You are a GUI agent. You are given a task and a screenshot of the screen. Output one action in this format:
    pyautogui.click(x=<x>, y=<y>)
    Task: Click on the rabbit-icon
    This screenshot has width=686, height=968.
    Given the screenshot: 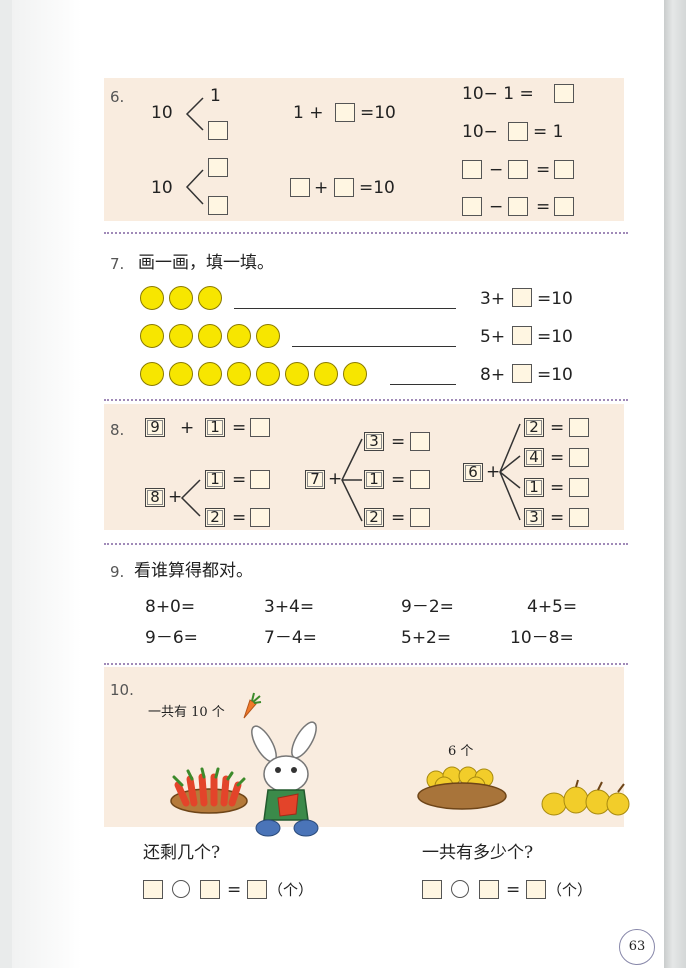 What is the action you would take?
    pyautogui.click(x=285, y=779)
    